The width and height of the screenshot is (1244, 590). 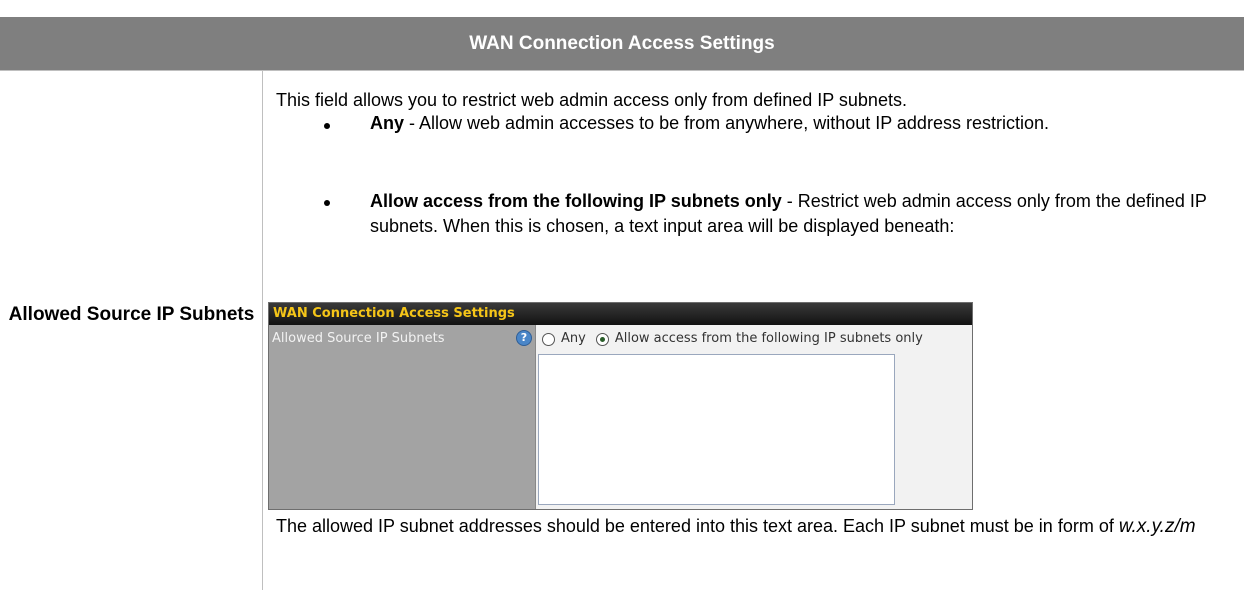 What do you see at coordinates (131, 314) in the screenshot?
I see `field-label: Allowed Source IP Subnets` at bounding box center [131, 314].